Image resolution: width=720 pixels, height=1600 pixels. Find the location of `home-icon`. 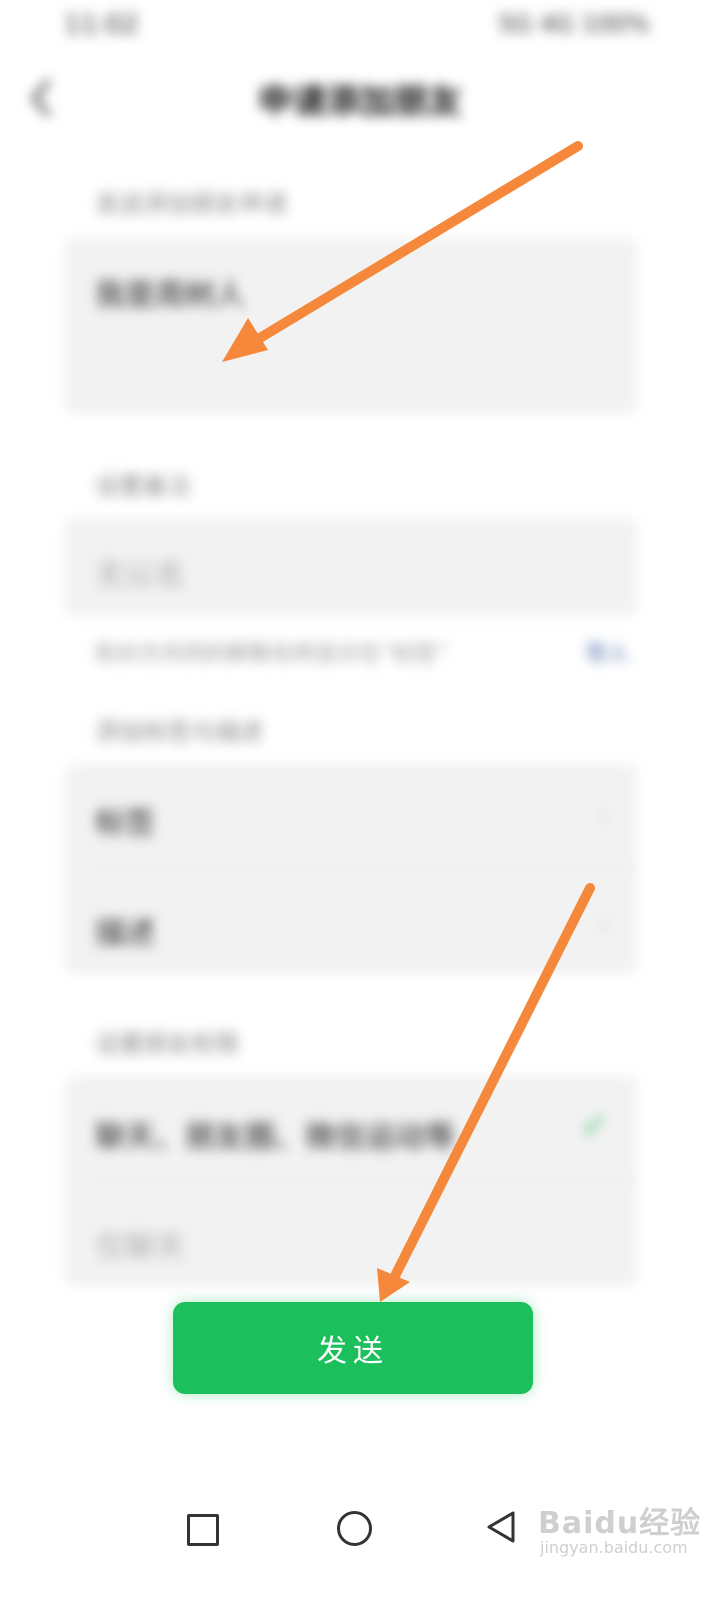

home-icon is located at coordinates (354, 1528).